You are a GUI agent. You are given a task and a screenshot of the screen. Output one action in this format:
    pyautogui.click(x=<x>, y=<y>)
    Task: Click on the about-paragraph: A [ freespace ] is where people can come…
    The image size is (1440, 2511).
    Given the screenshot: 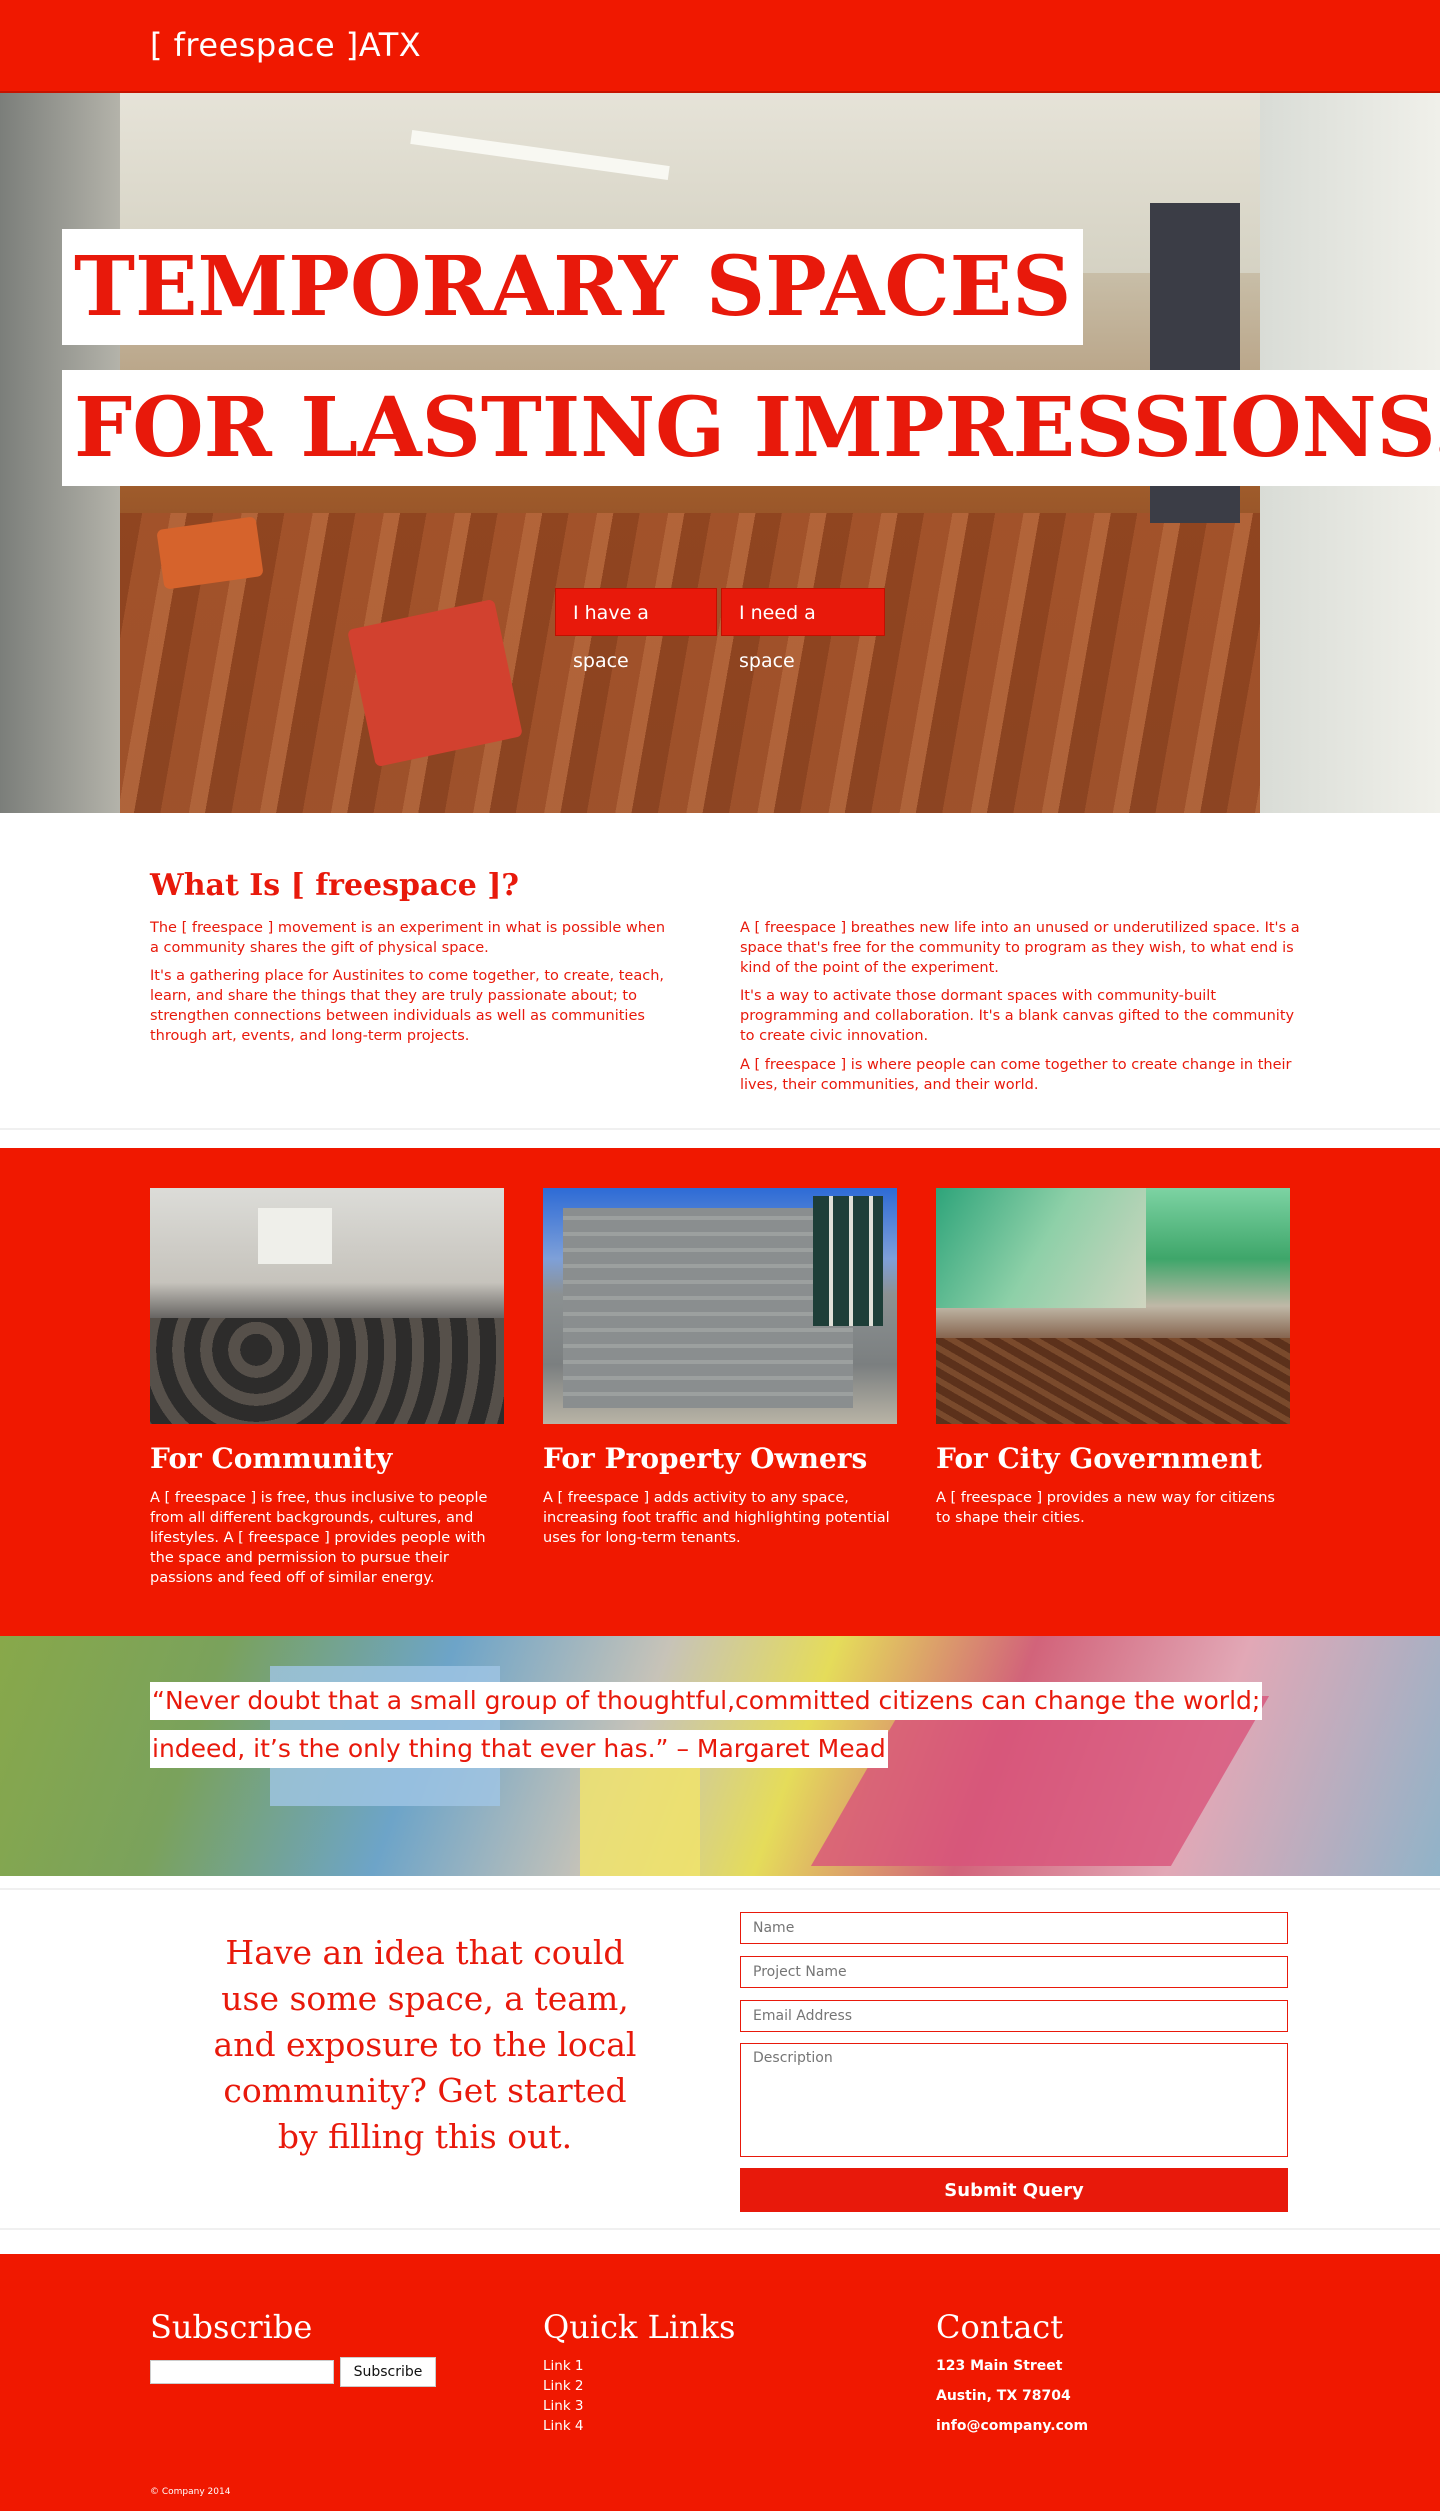 What is the action you would take?
    pyautogui.click(x=1016, y=1075)
    